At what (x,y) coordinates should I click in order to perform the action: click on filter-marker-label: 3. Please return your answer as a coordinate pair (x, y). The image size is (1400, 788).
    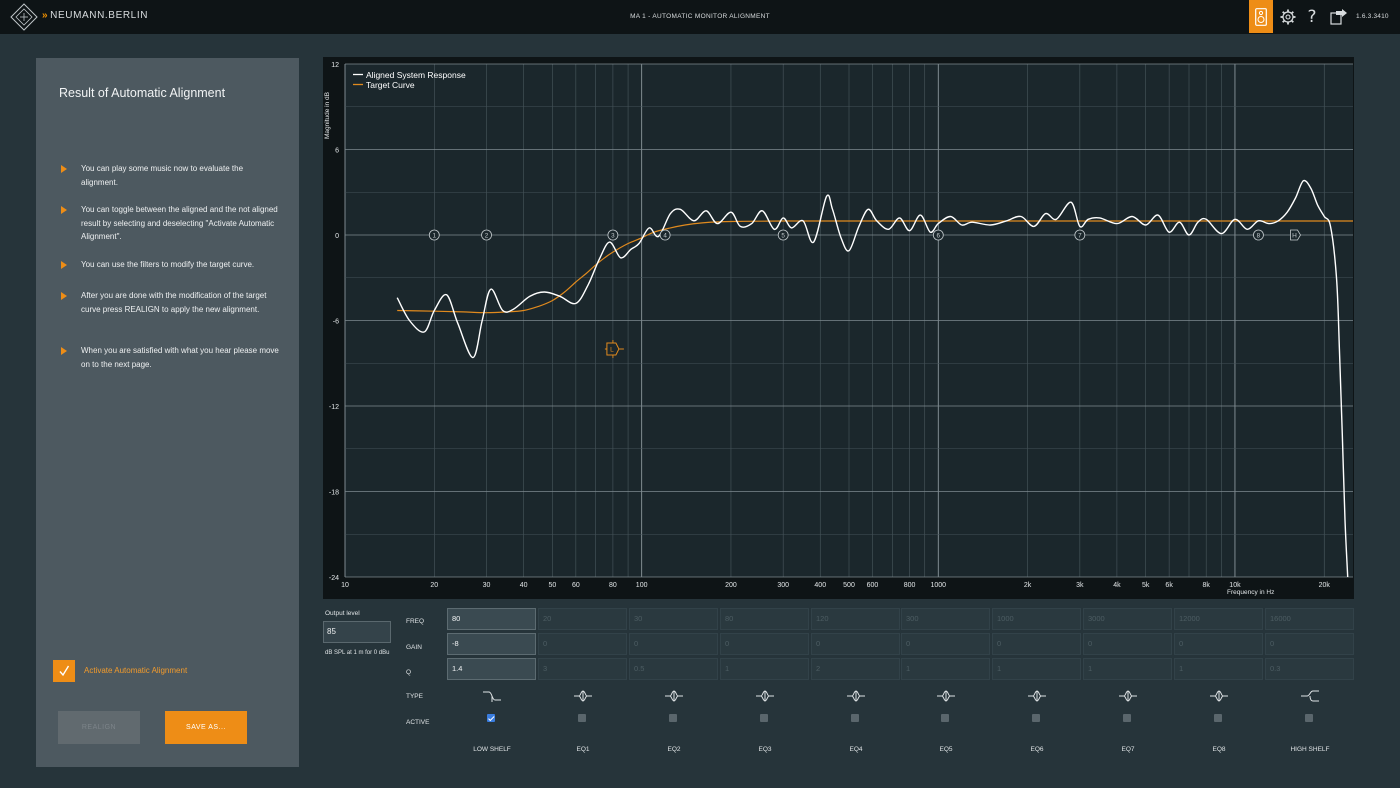
    Looking at the image, I should click on (613, 235).